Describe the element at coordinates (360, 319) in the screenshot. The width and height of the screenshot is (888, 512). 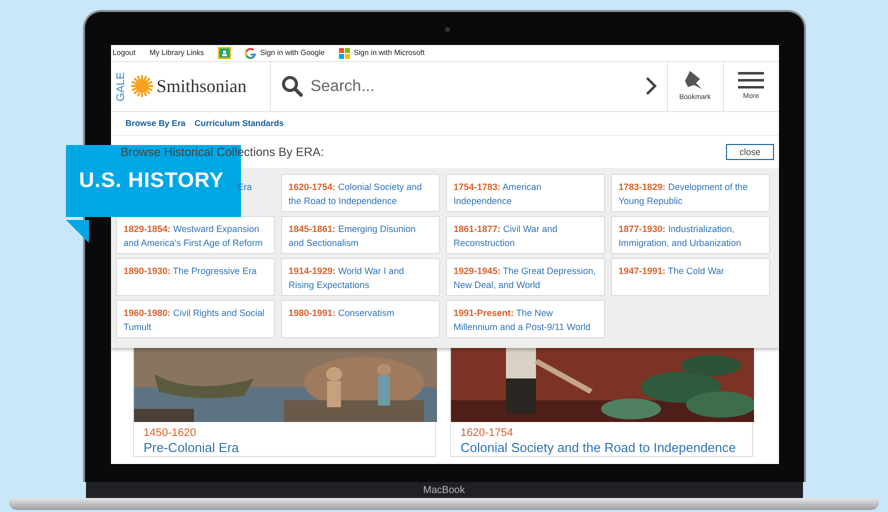
I see `era-link: 1980-1991: Conservatism` at that location.